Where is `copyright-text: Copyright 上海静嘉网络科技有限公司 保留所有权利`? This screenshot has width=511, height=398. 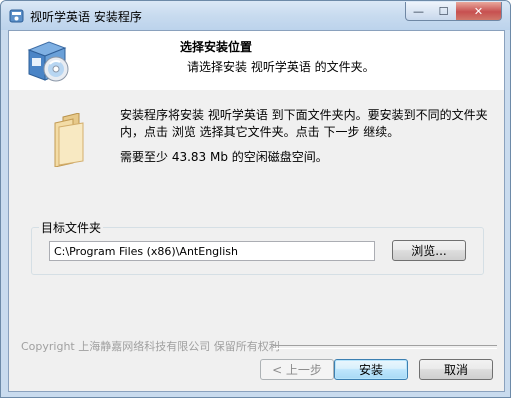
copyright-text: Copyright 上海静嘉网络科技有限公司 保留所有权利 is located at coordinates (150, 346).